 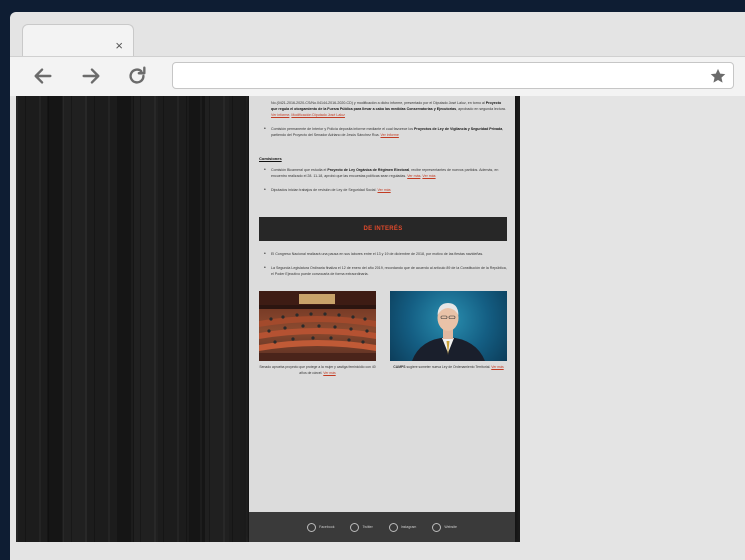 I want to click on address-bar, so click(x=453, y=75).